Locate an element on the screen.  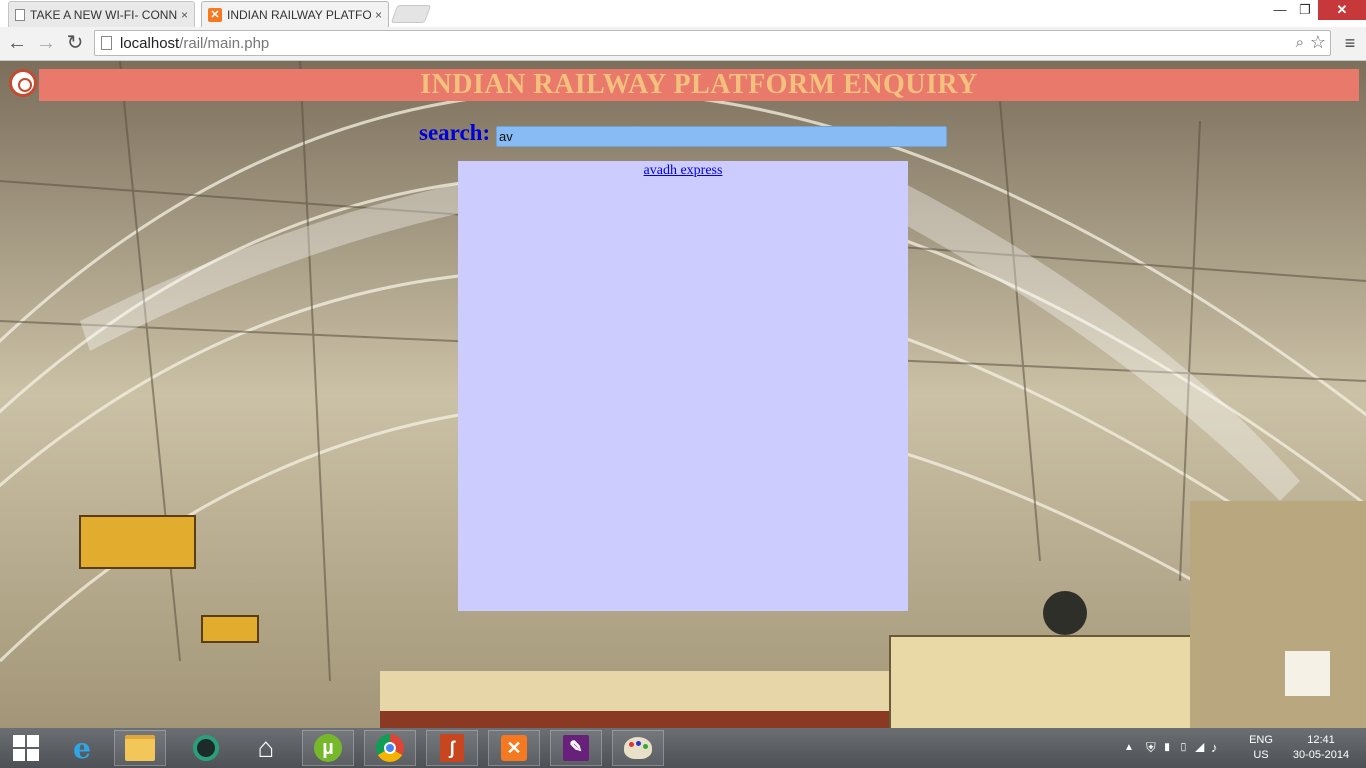
paint-palette-icon is located at coordinates (638, 748).